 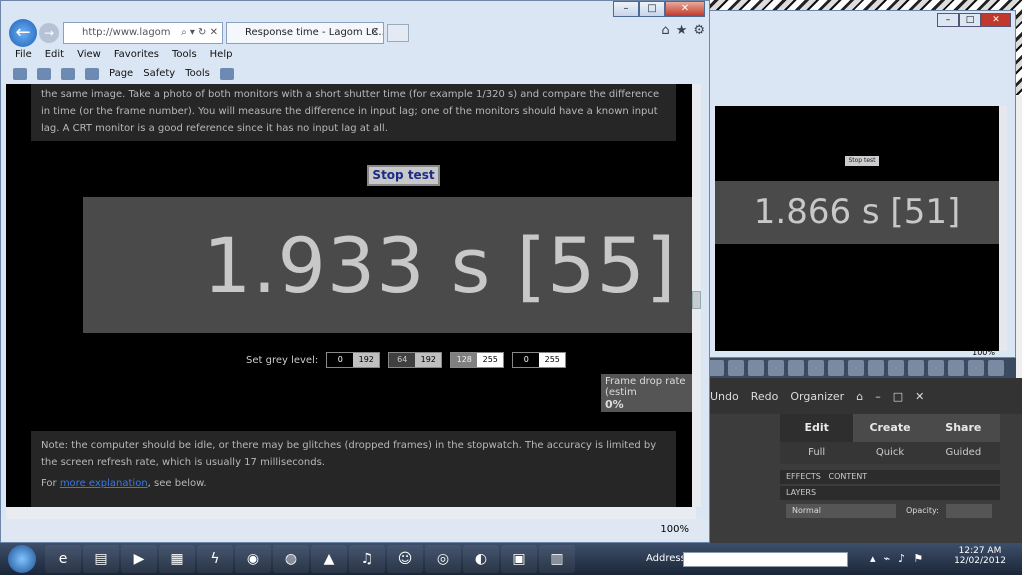 What do you see at coordinates (184, 55) in the screenshot?
I see `menu-tools: Tools` at bounding box center [184, 55].